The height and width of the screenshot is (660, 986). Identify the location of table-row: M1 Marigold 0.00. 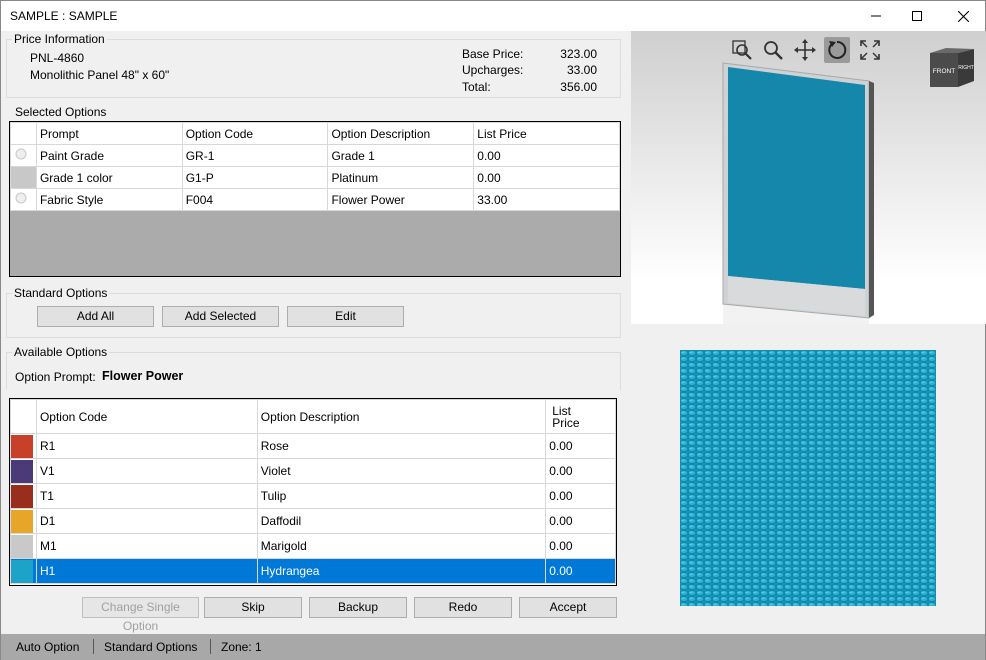
(313, 546).